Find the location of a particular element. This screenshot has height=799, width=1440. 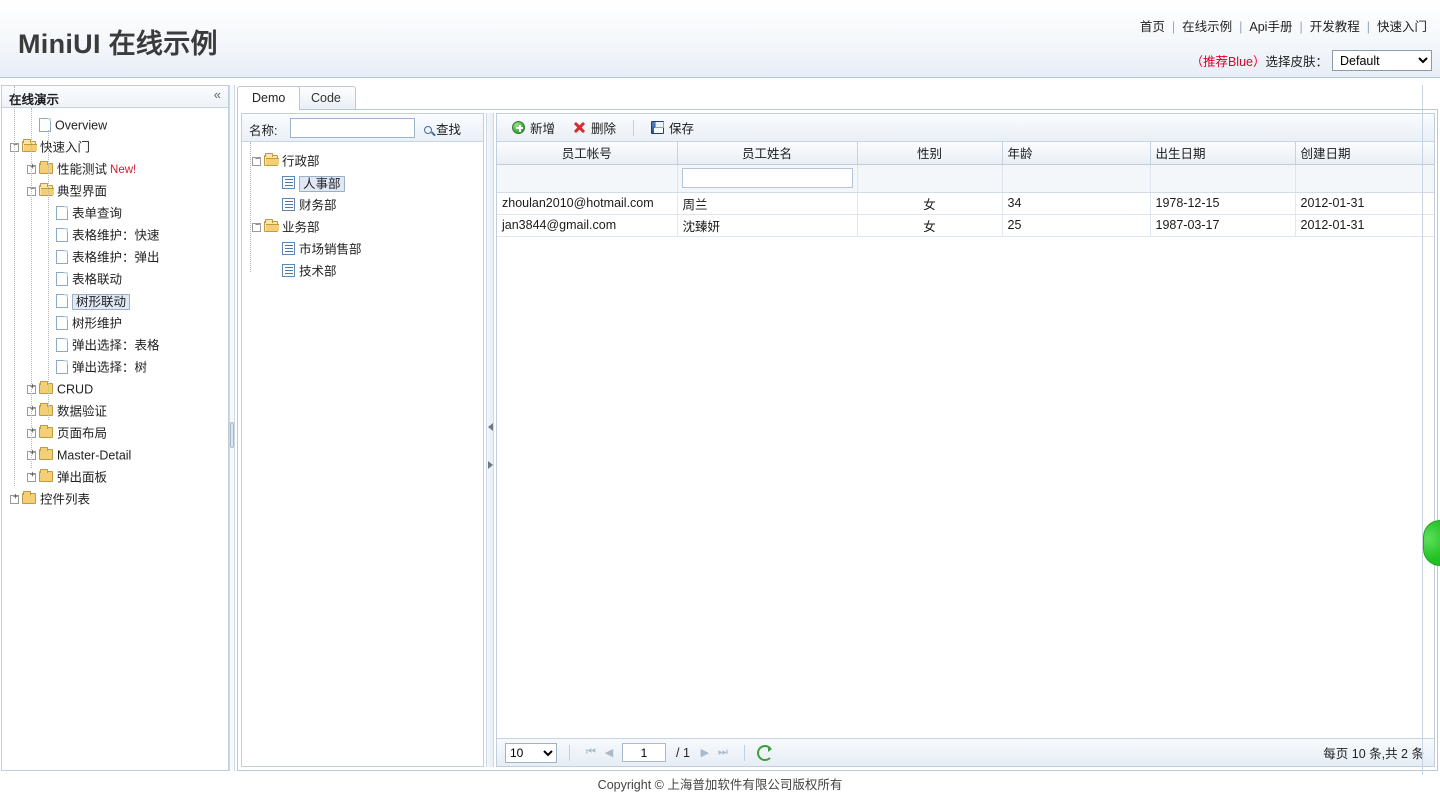

nav-link-dev-tutorial: 开发教程 is located at coordinates (1335, 27).